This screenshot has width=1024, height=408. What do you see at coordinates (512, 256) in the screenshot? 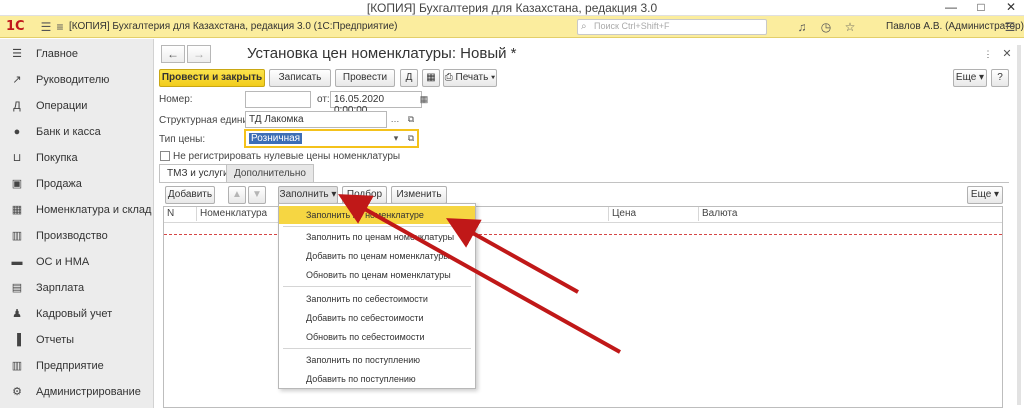
I see `arrow-to-menu-item` at bounding box center [512, 256].